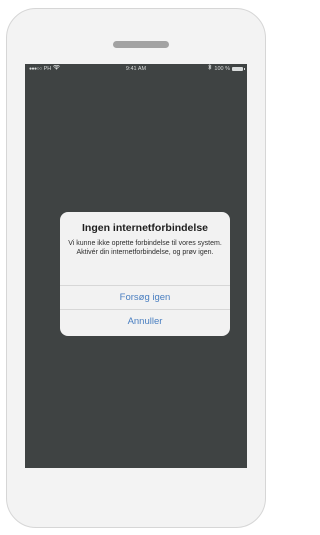 This screenshot has width=320, height=535. Describe the element at coordinates (141, 44) in the screenshot. I see `speaker-grille` at that location.